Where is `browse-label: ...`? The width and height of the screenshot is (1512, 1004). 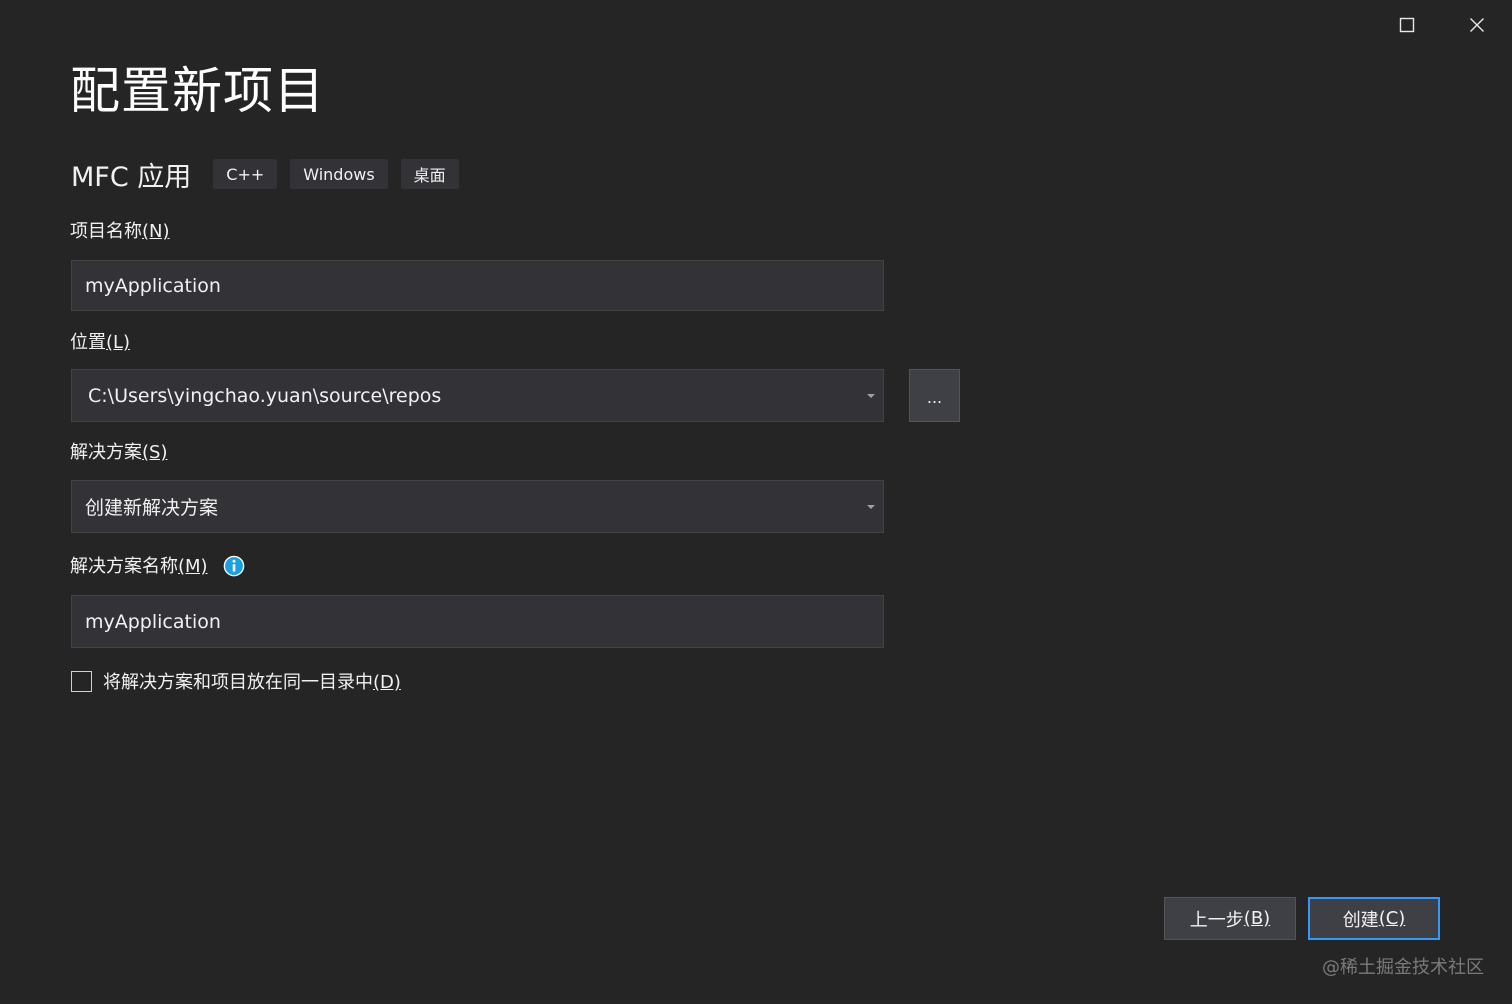
browse-label: ... is located at coordinates (934, 397).